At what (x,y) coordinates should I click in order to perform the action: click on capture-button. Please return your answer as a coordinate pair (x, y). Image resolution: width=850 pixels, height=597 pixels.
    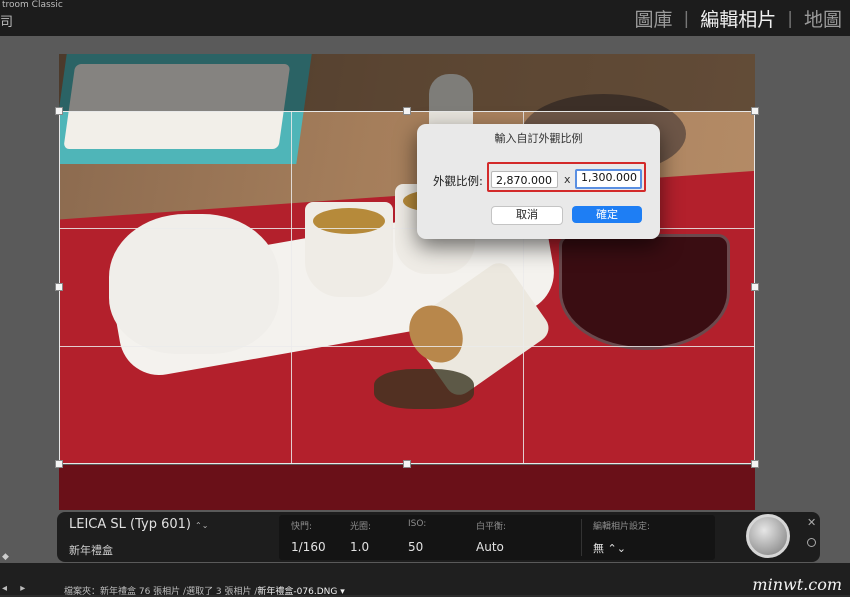
    Looking at the image, I should click on (768, 536).